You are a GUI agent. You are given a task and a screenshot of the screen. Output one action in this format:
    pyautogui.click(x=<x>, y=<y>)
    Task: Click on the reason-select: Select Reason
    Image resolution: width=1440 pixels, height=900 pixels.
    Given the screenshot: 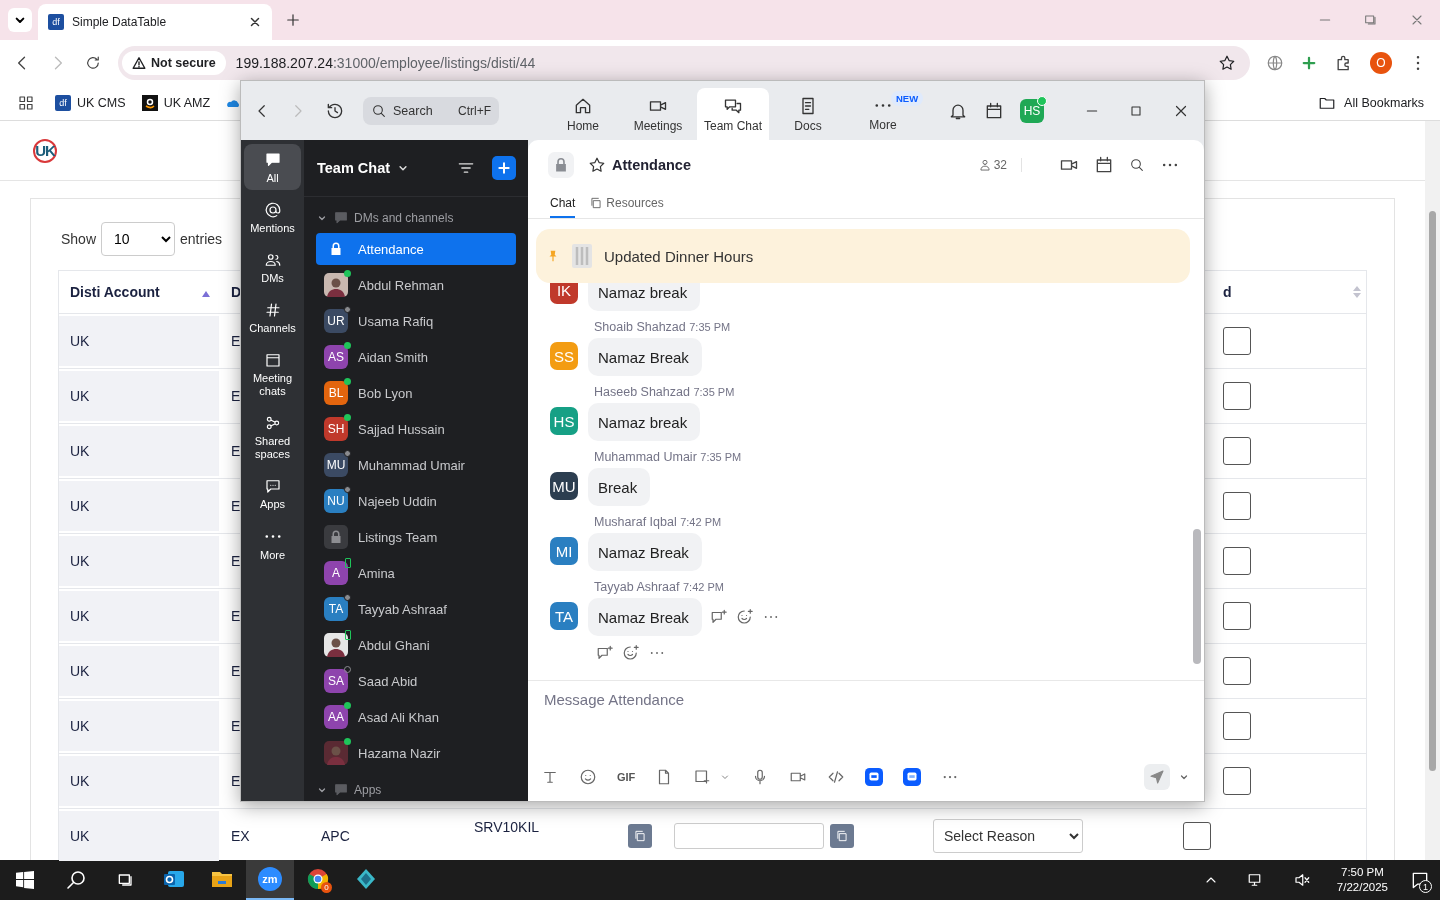 What is the action you would take?
    pyautogui.click(x=1008, y=836)
    